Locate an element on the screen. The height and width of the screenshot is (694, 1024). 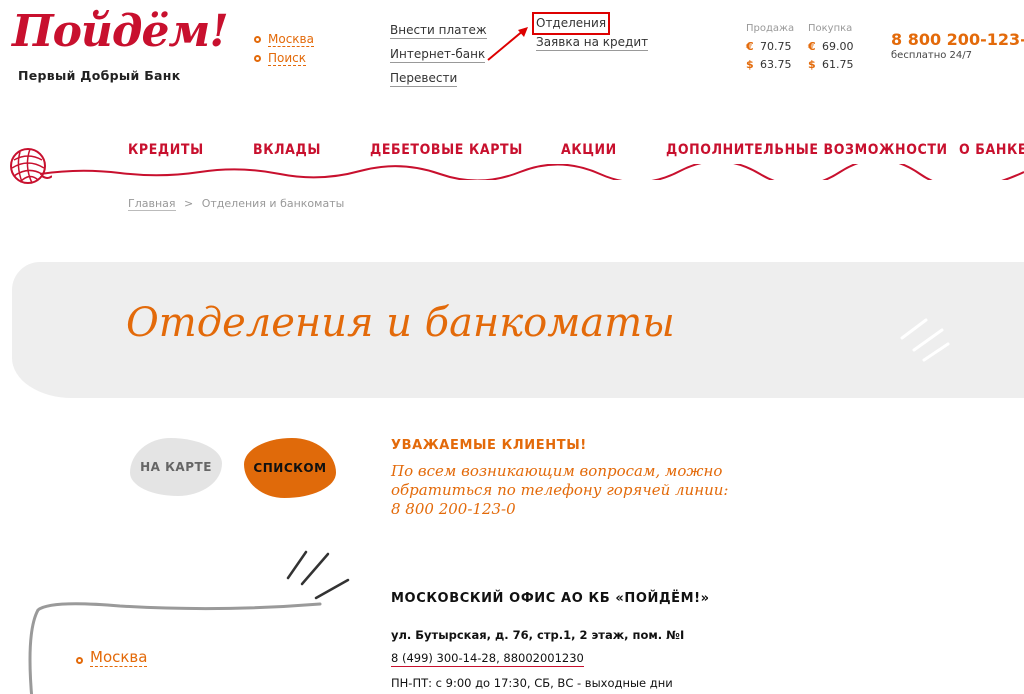
nav-promotions: АКЦИИ is located at coordinates (589, 150).